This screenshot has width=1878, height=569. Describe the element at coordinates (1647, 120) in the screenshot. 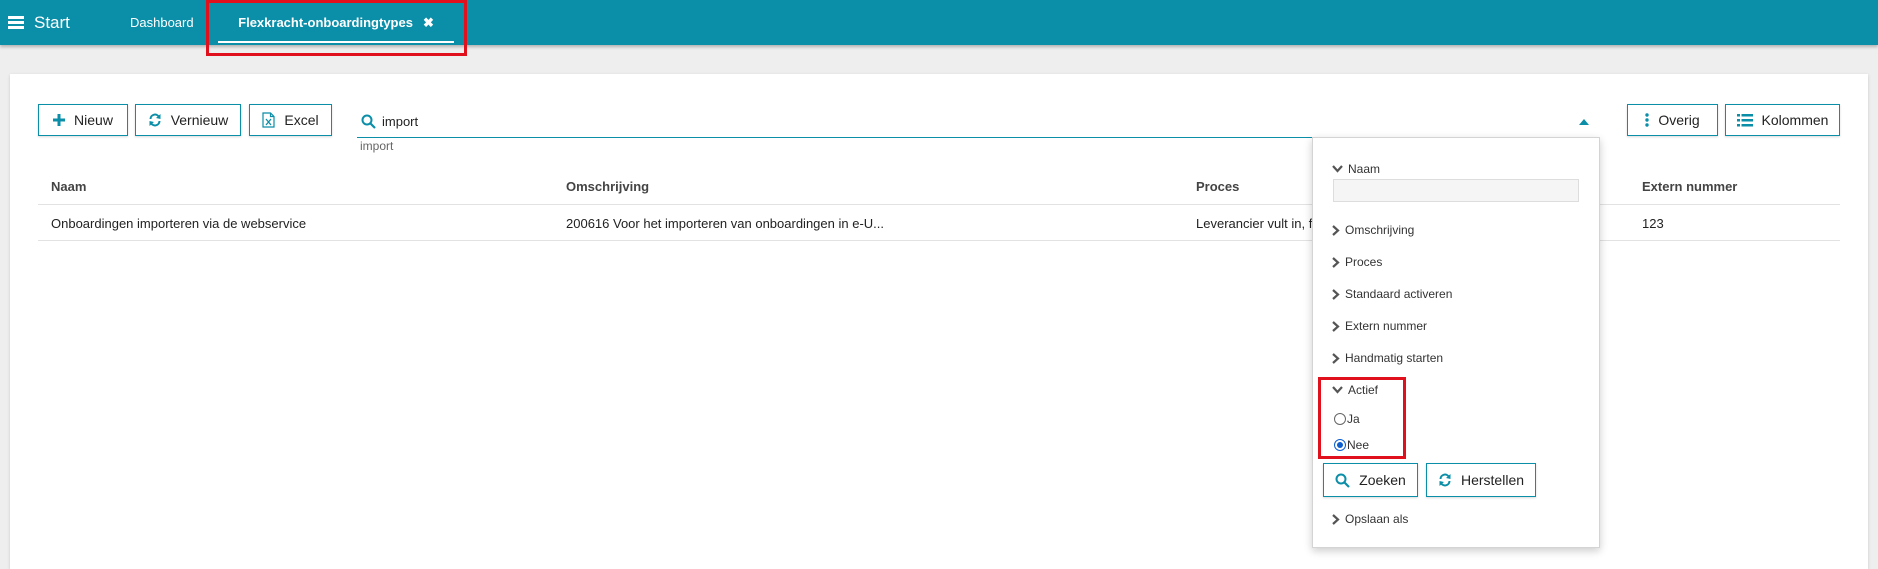

I see `vertical-dots-icon` at that location.